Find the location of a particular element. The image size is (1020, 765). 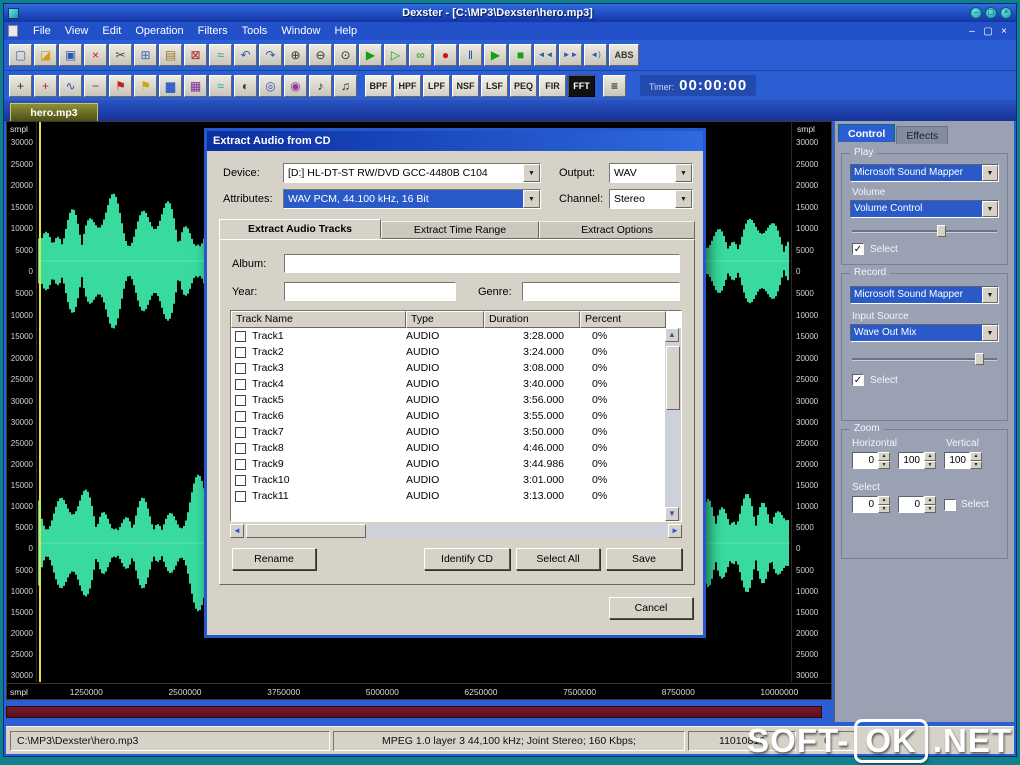

filter-button: NSF is located at coordinates (465, 85).